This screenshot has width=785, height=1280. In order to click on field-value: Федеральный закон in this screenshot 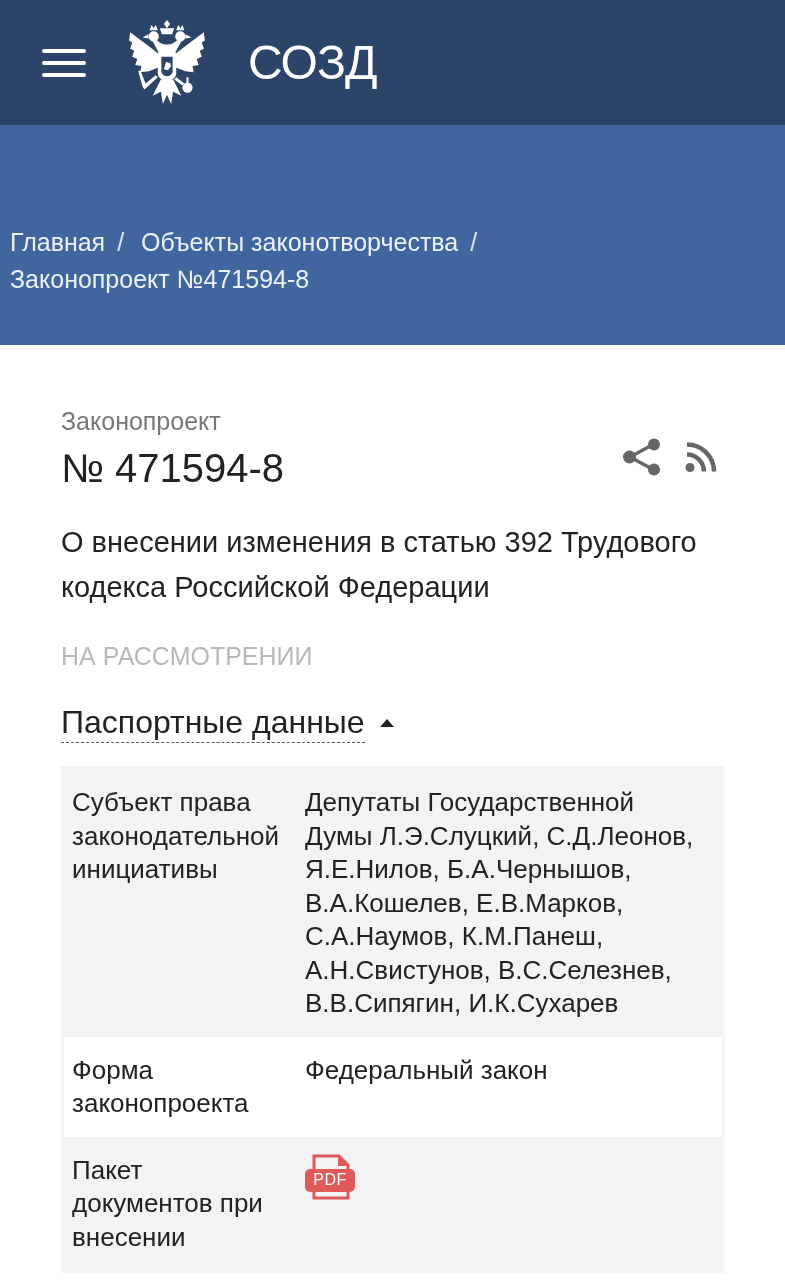, I will do `click(427, 1070)`.